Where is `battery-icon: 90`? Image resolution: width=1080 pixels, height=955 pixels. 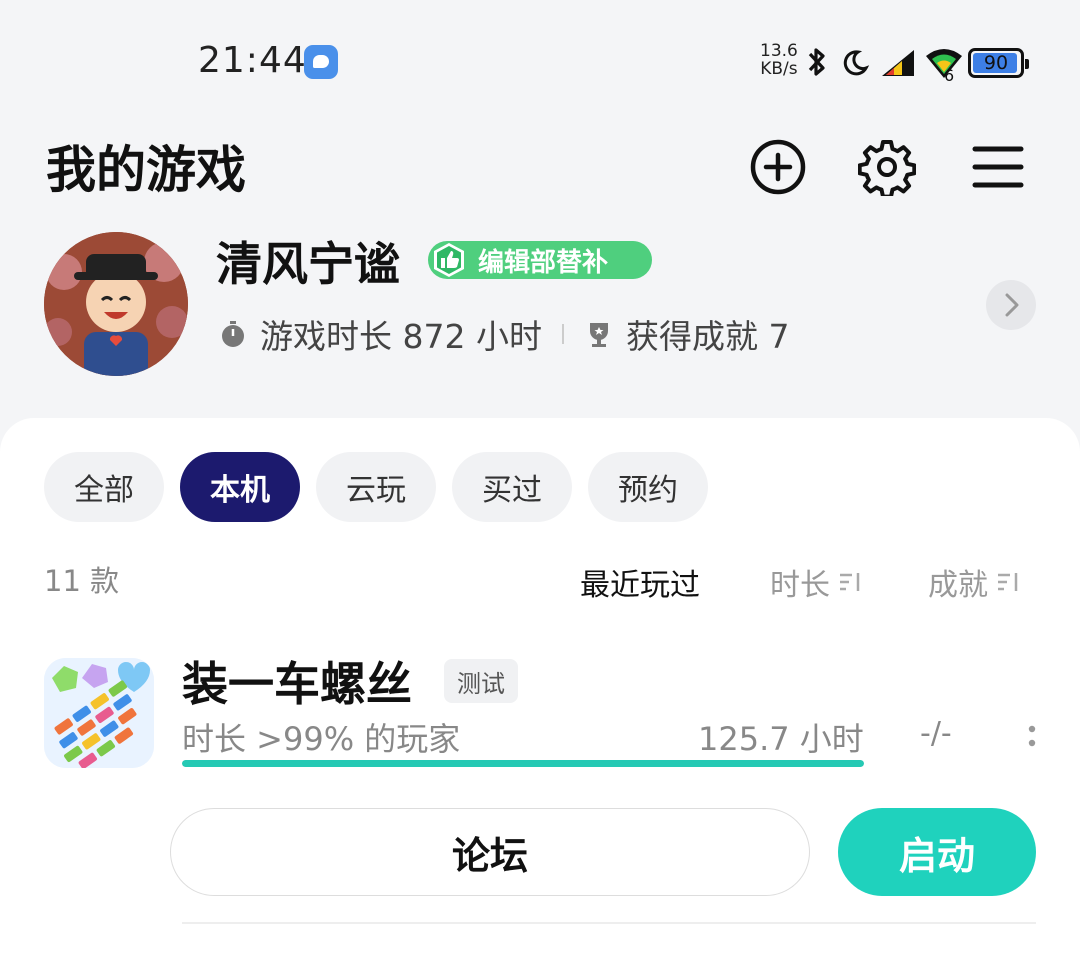 battery-icon: 90 is located at coordinates (998, 63).